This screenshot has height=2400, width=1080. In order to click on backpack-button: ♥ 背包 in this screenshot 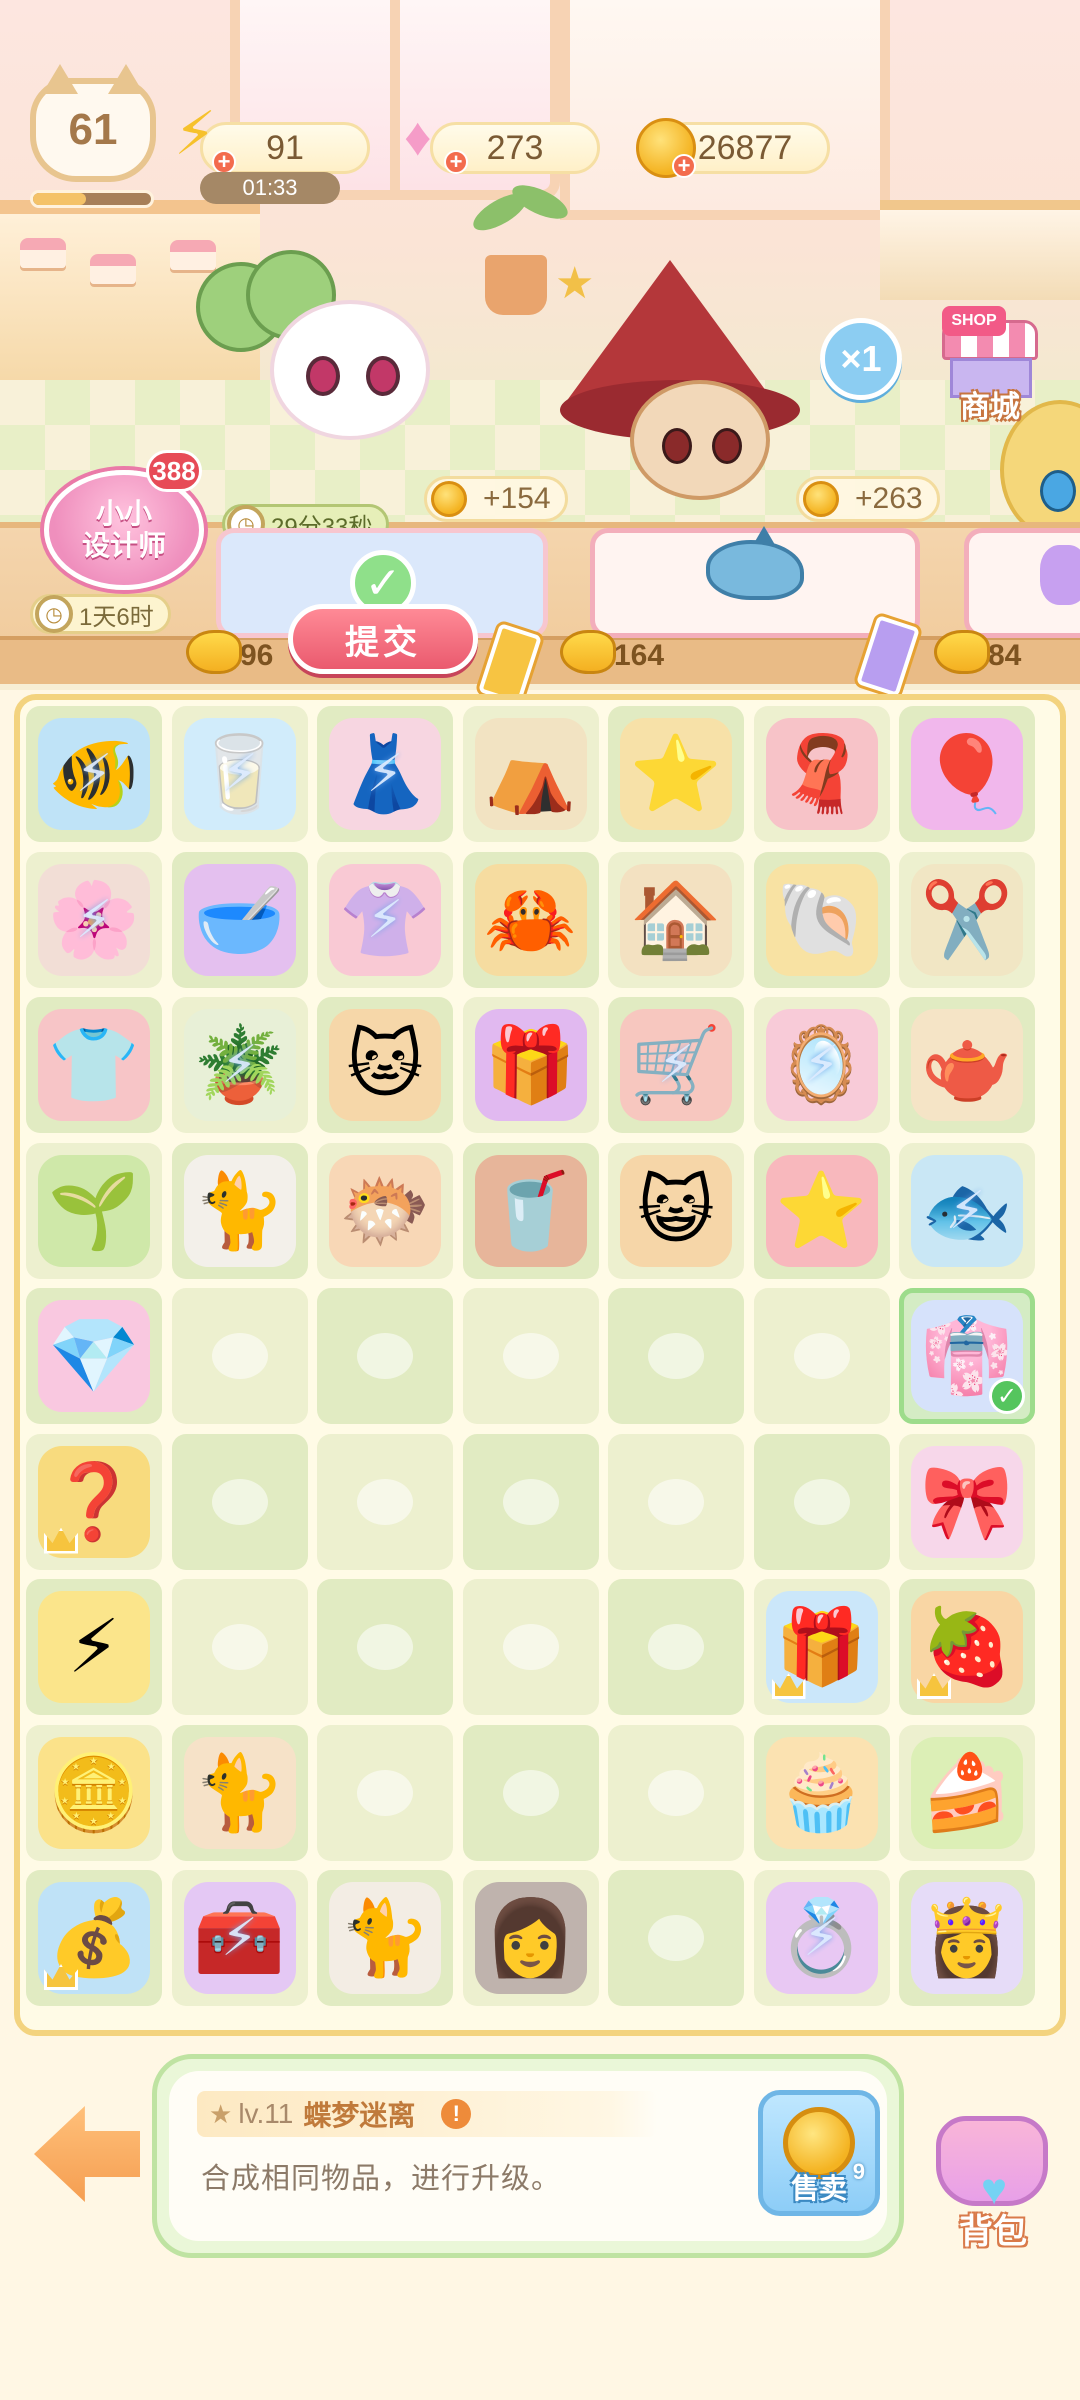, I will do `click(993, 2173)`.